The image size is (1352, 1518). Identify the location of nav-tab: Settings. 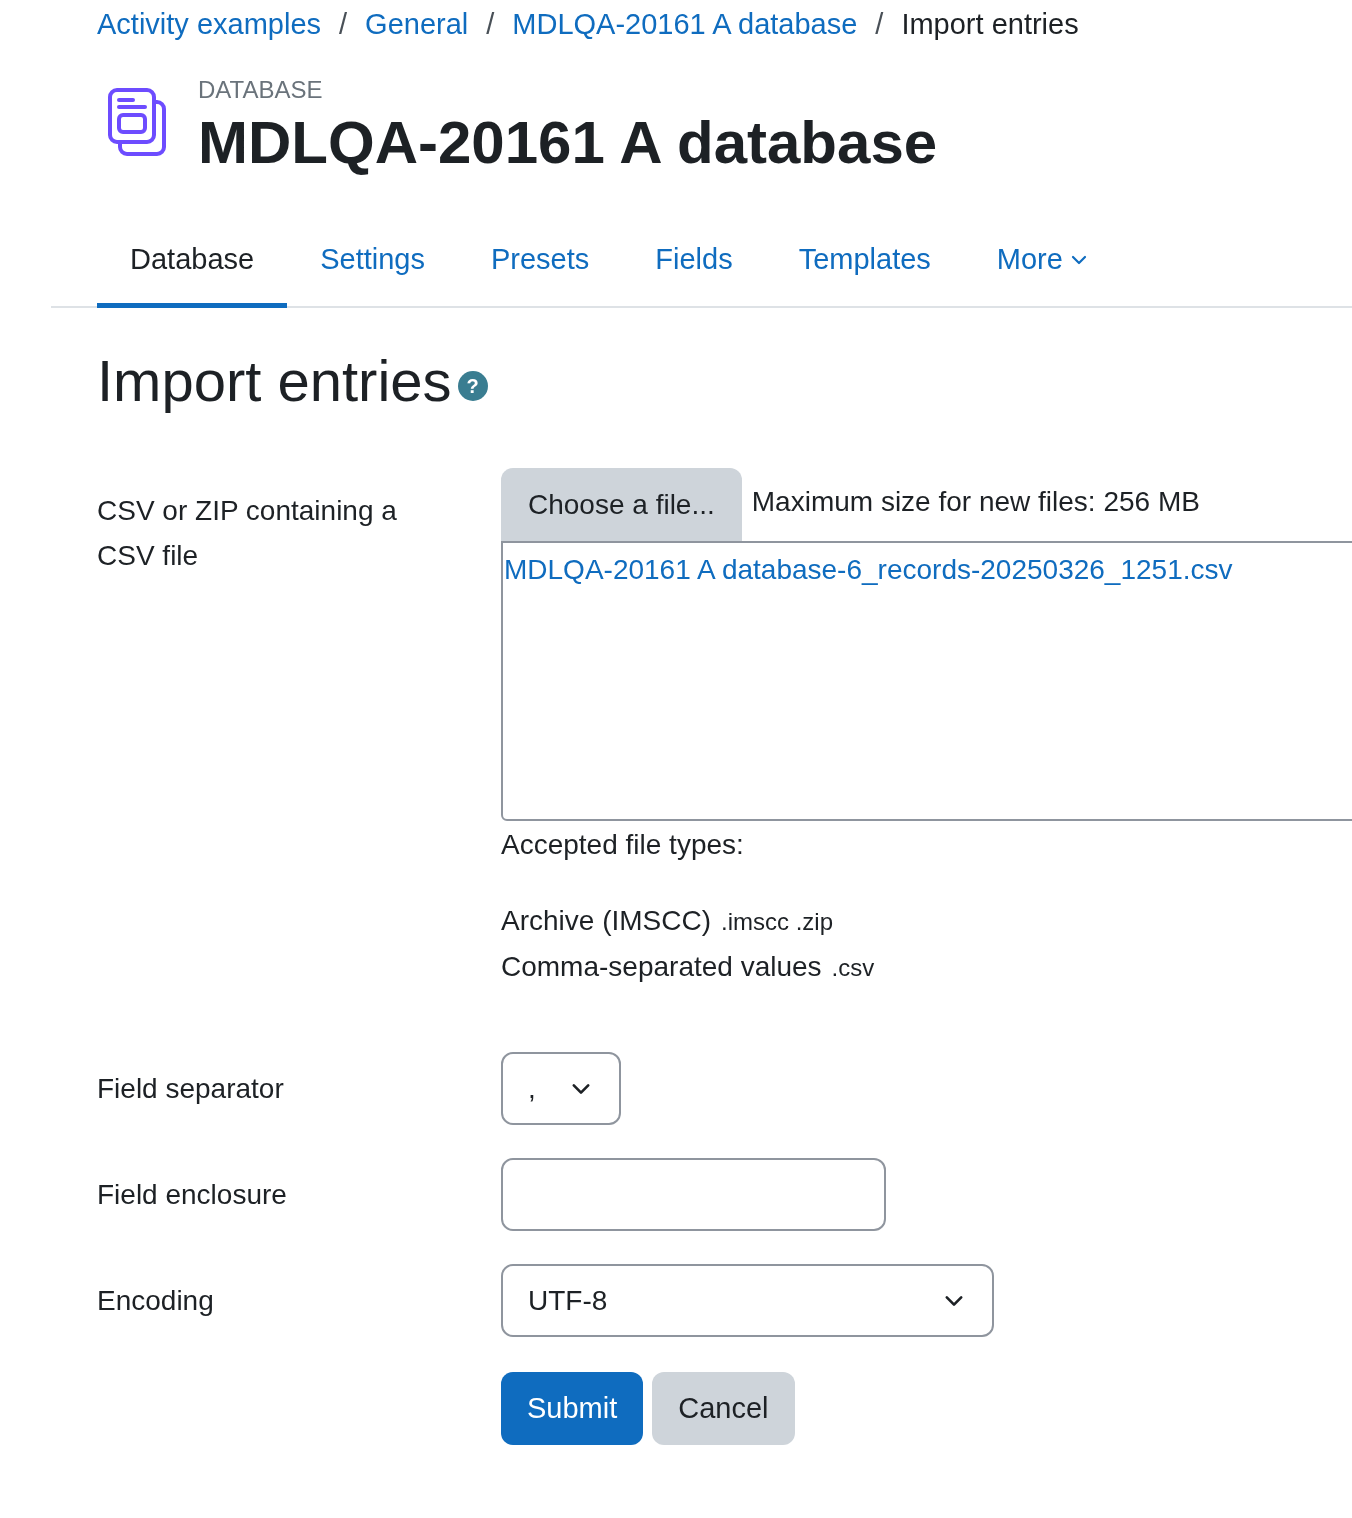
(372, 262).